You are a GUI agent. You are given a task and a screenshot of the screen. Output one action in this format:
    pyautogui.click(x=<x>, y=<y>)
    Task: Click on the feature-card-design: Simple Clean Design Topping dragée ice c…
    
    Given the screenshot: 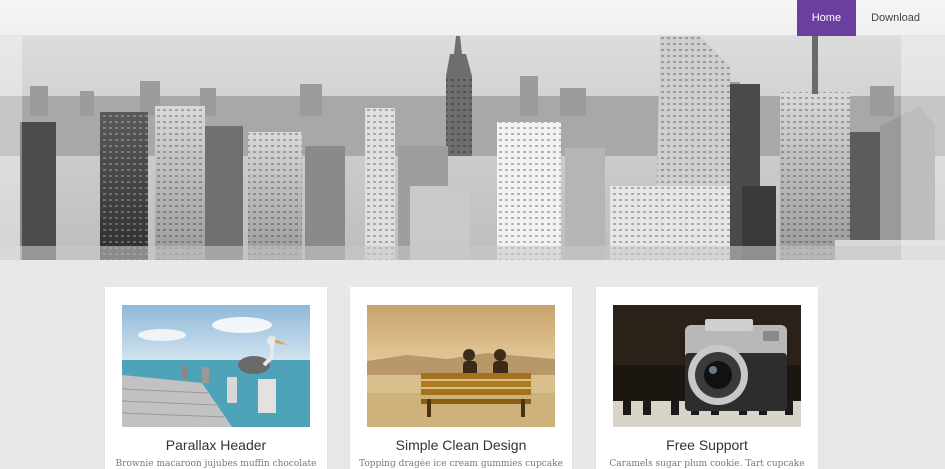 What is the action you would take?
    pyautogui.click(x=461, y=378)
    